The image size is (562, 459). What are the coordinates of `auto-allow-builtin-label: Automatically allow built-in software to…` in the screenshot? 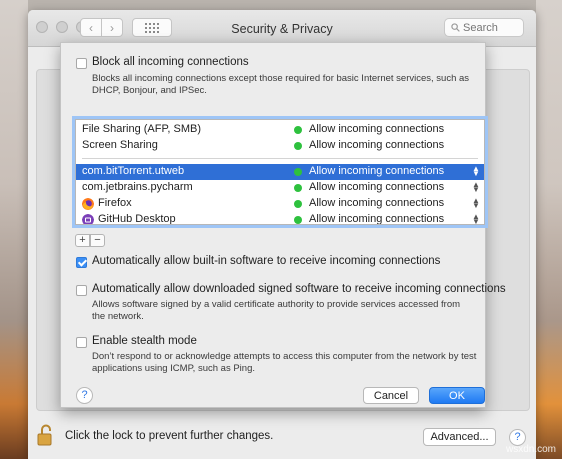 It's located at (266, 261).